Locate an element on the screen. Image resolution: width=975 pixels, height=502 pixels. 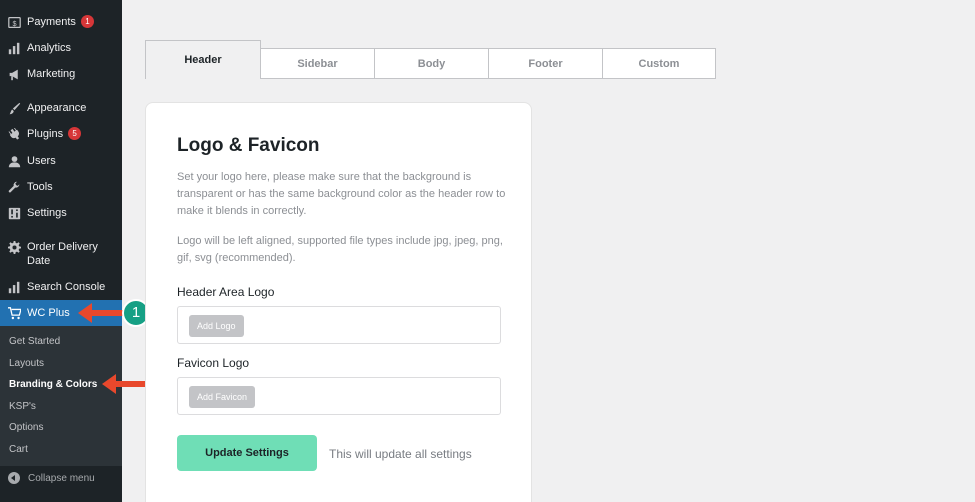
header-logo-field: Add Logo is located at coordinates (339, 325).